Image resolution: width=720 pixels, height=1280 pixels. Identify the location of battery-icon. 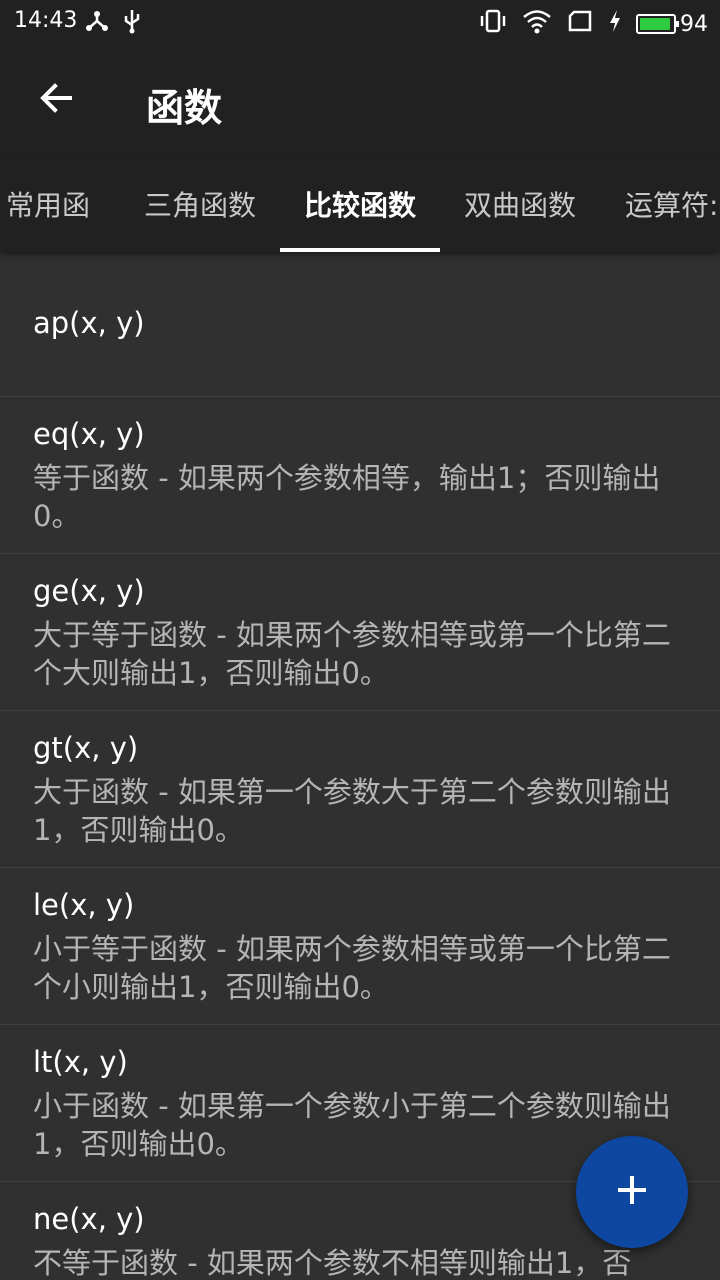
(657, 24).